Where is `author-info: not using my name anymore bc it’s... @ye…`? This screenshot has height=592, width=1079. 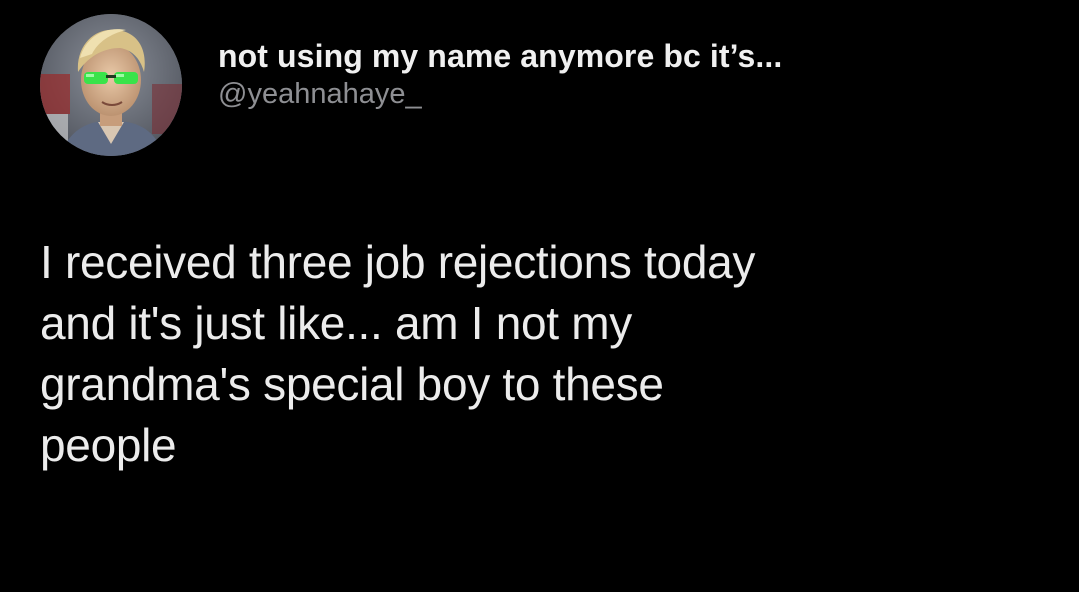 author-info: not using my name anymore bc it’s... @ye… is located at coordinates (500, 74).